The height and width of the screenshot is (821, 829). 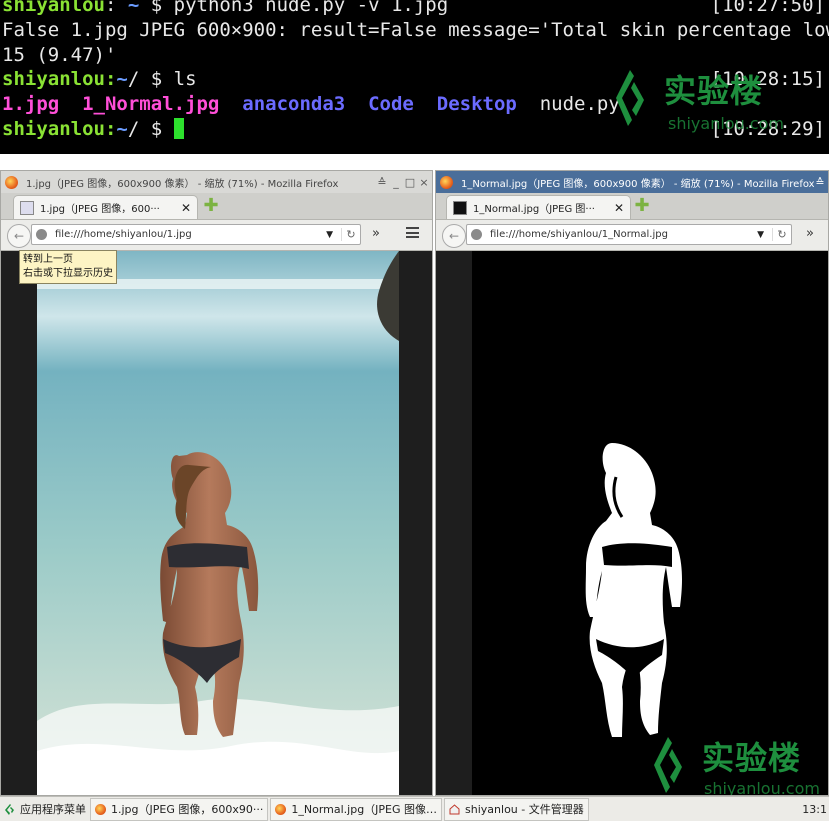 I want to click on command-text: python3 nude.py -v 1.jpg, so click(x=311, y=8).